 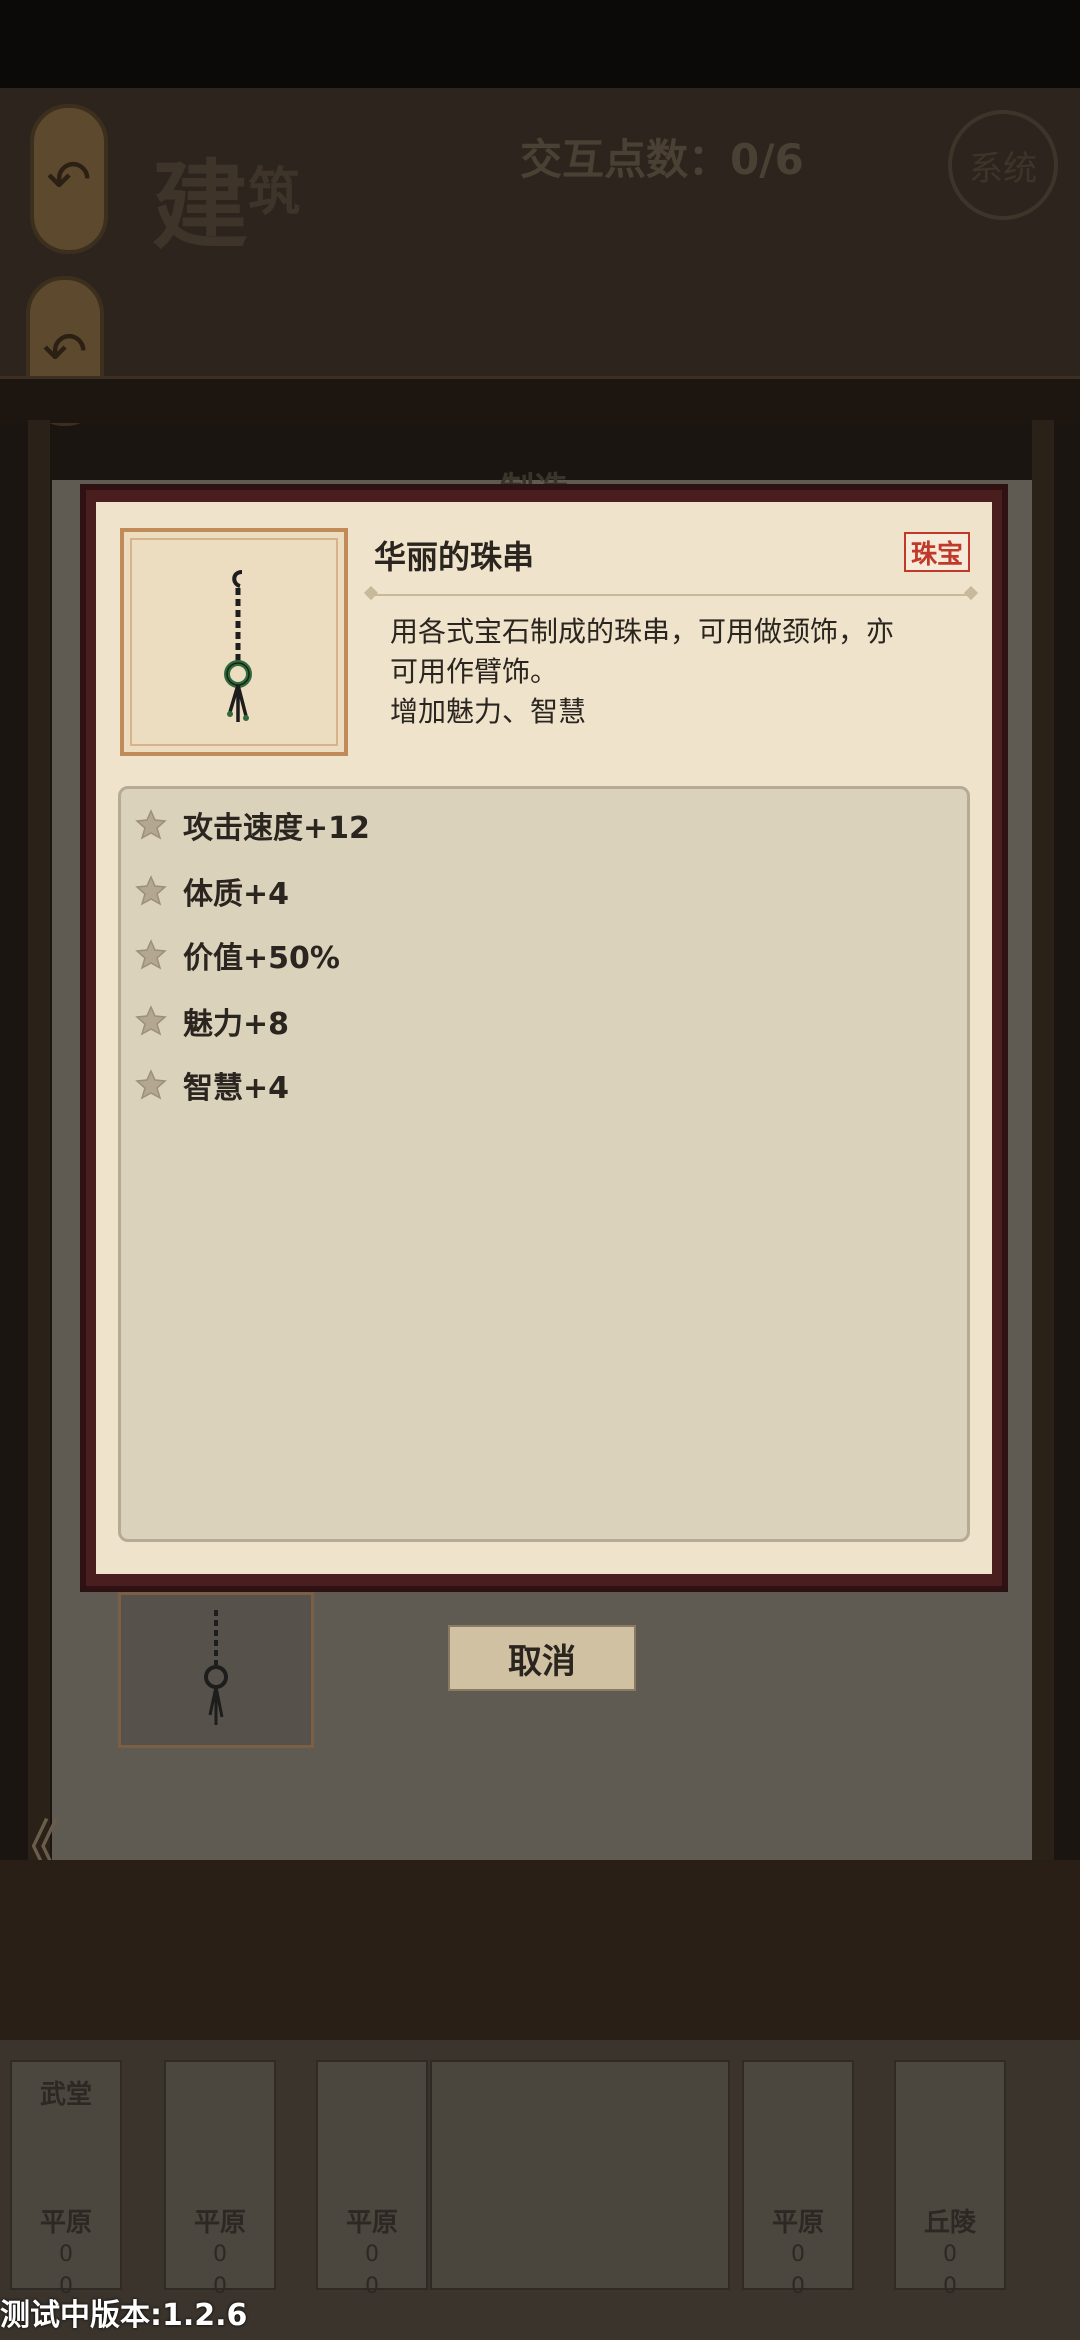 What do you see at coordinates (211, 891) in the screenshot?
I see `stat-row: 体质+4` at bounding box center [211, 891].